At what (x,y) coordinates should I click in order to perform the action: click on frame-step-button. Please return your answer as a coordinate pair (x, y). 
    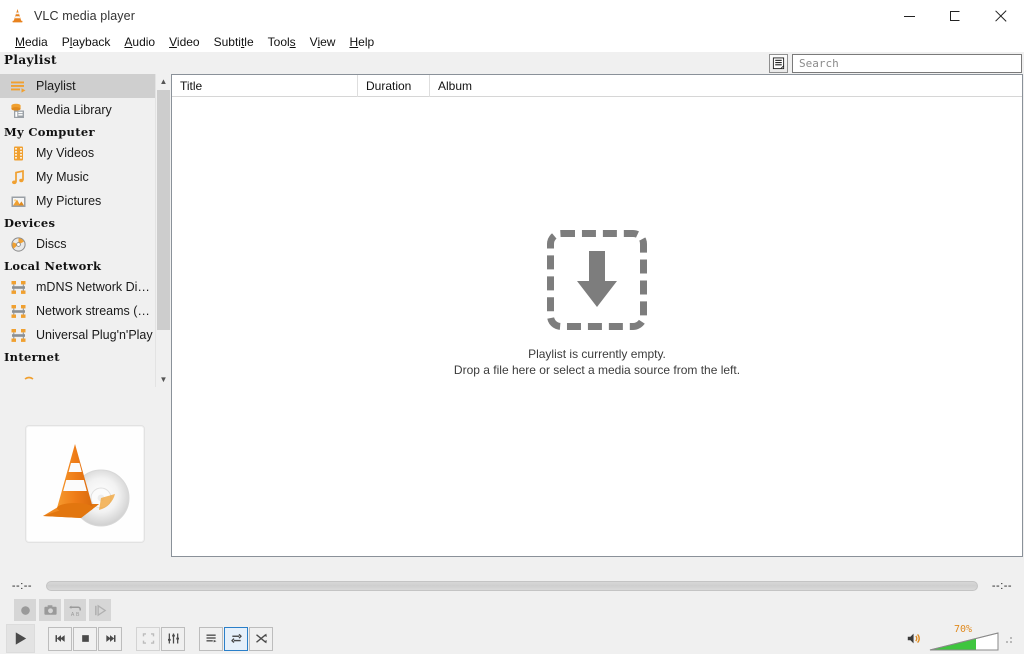
    Looking at the image, I should click on (100, 610).